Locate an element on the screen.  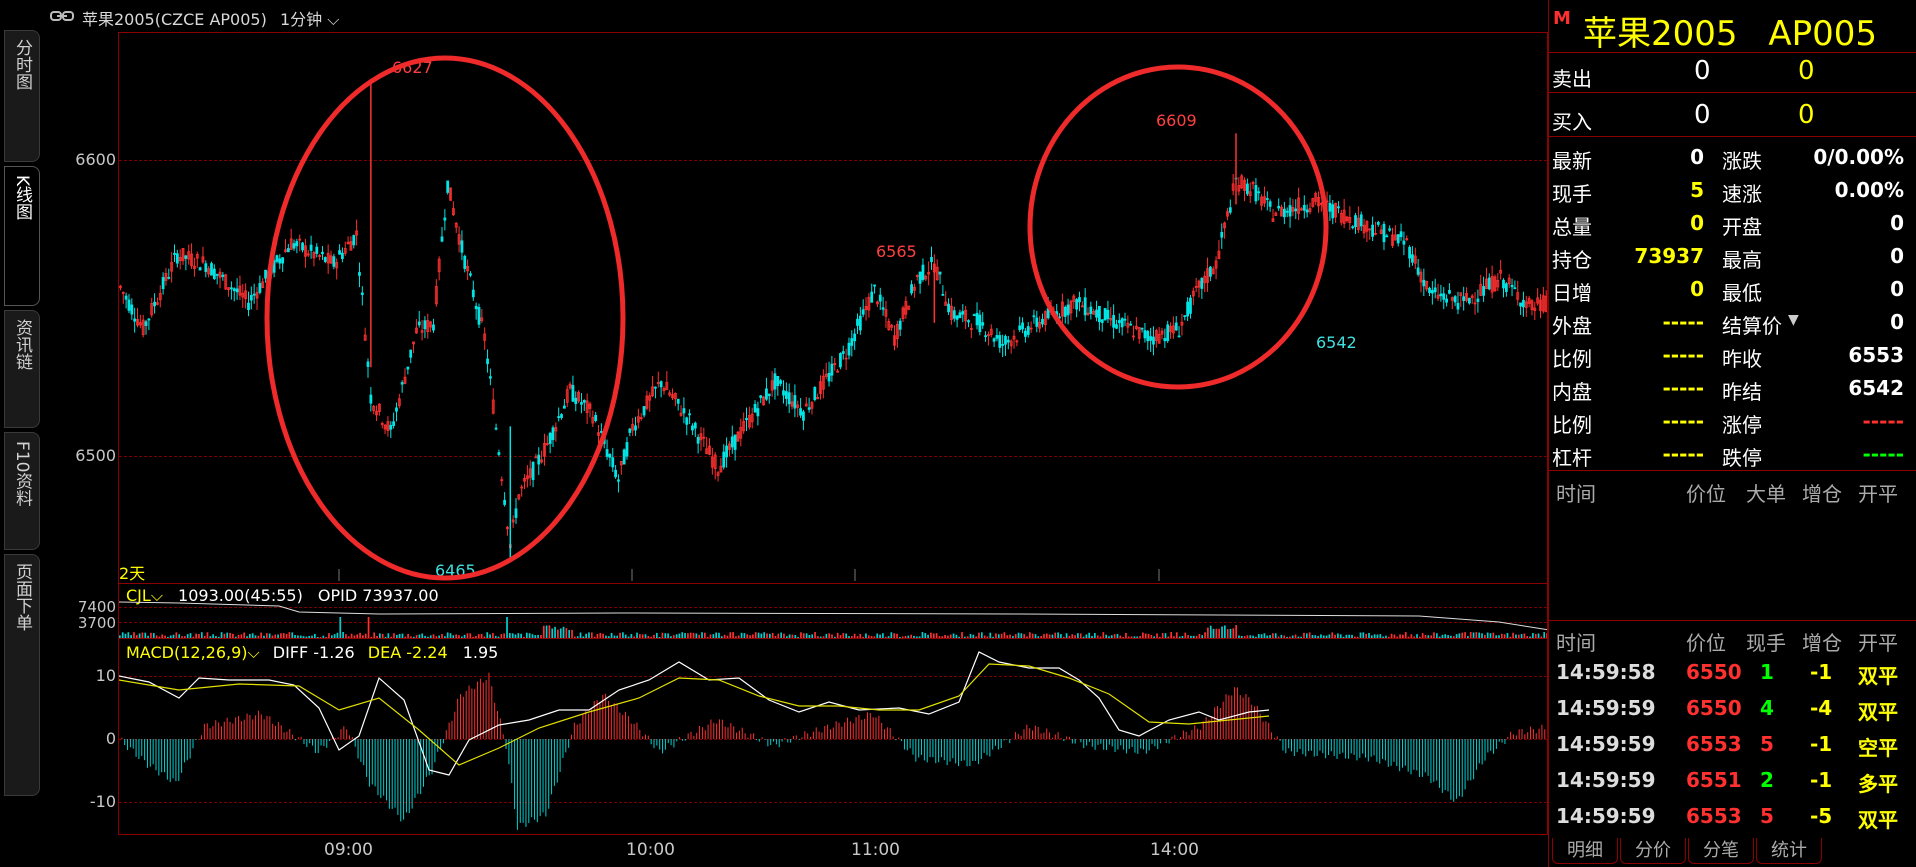
column-header: 现手 is located at coordinates (1766, 643).